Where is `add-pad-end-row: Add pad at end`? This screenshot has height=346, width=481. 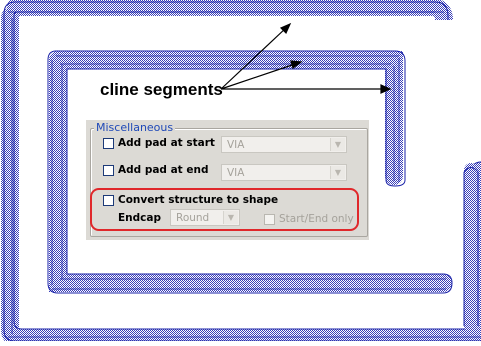
add-pad-end-row: Add pad at end is located at coordinates (155, 170).